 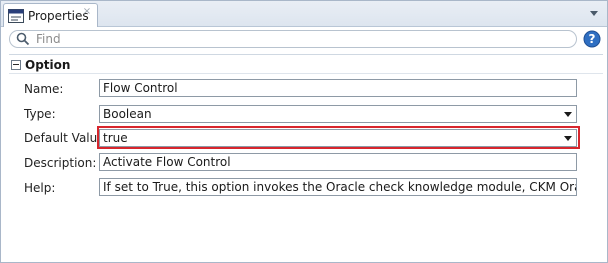 I want to click on description-label: Description:, so click(x=60, y=163).